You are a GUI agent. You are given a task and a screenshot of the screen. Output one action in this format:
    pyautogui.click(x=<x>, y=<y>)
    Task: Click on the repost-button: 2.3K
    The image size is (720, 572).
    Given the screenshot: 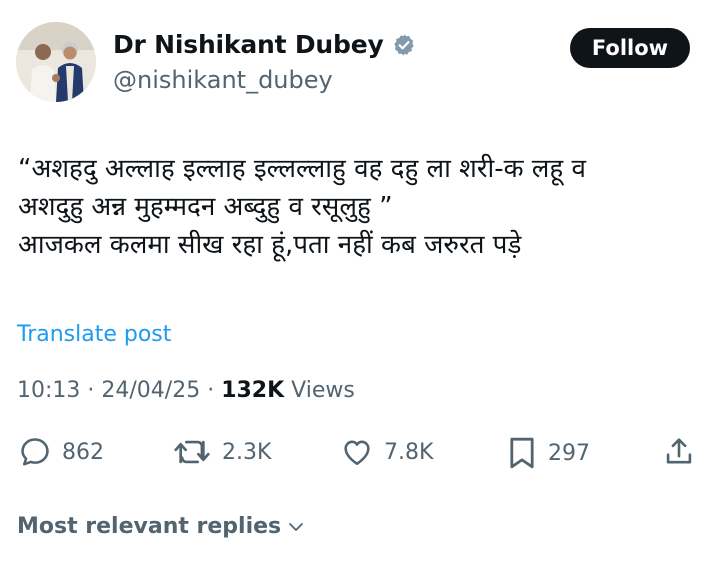 What is the action you would take?
    pyautogui.click(x=221, y=452)
    